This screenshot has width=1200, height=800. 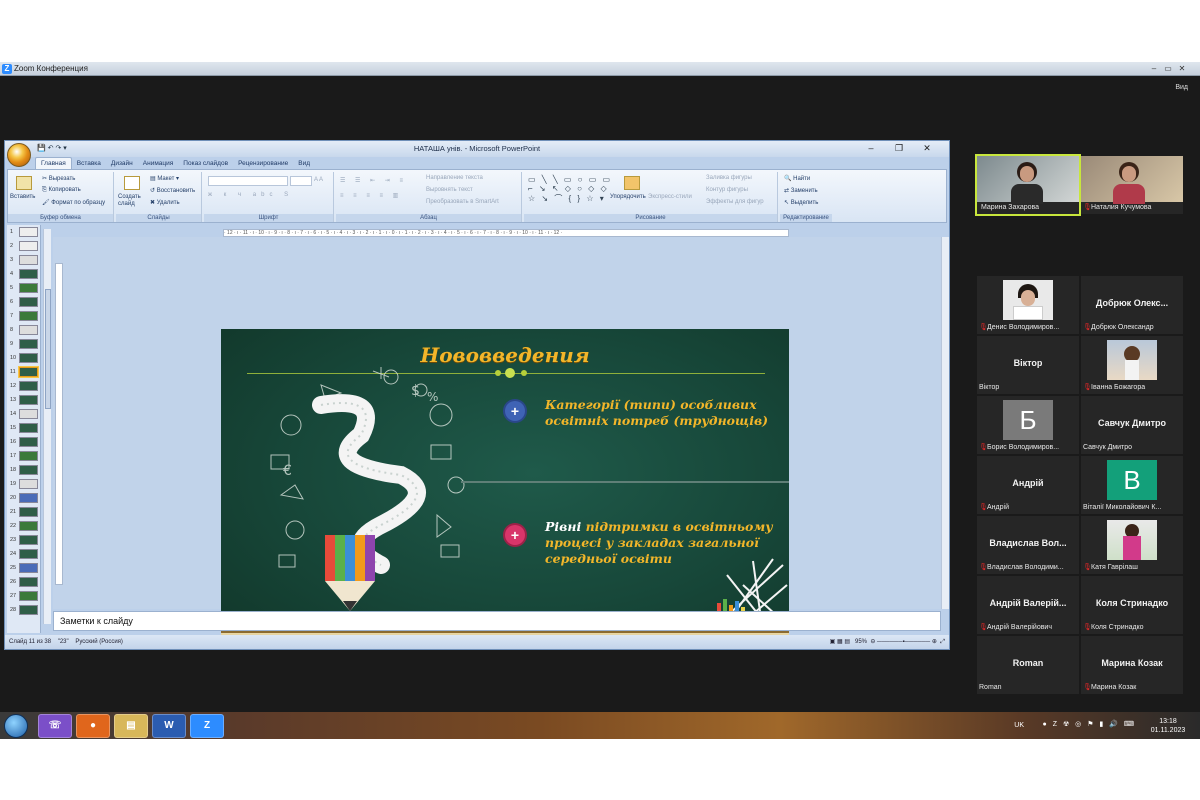 I want to click on thumb-26: 26, so click(x=25, y=582).